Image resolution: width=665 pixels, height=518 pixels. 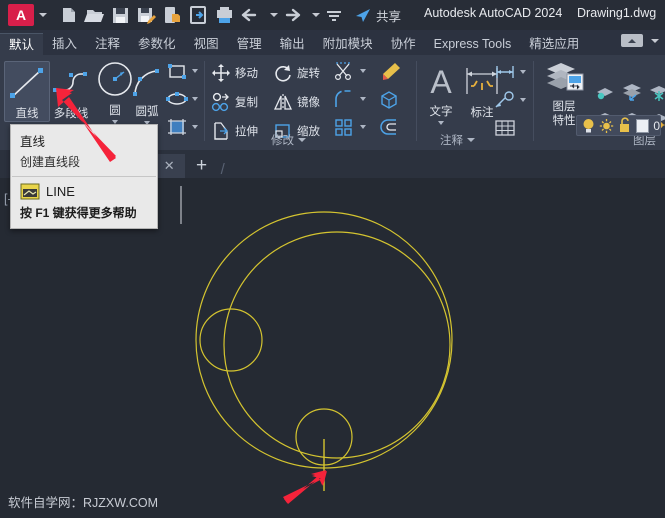 I want to click on annotation-leader-dropdown-icon, so click(x=523, y=100).